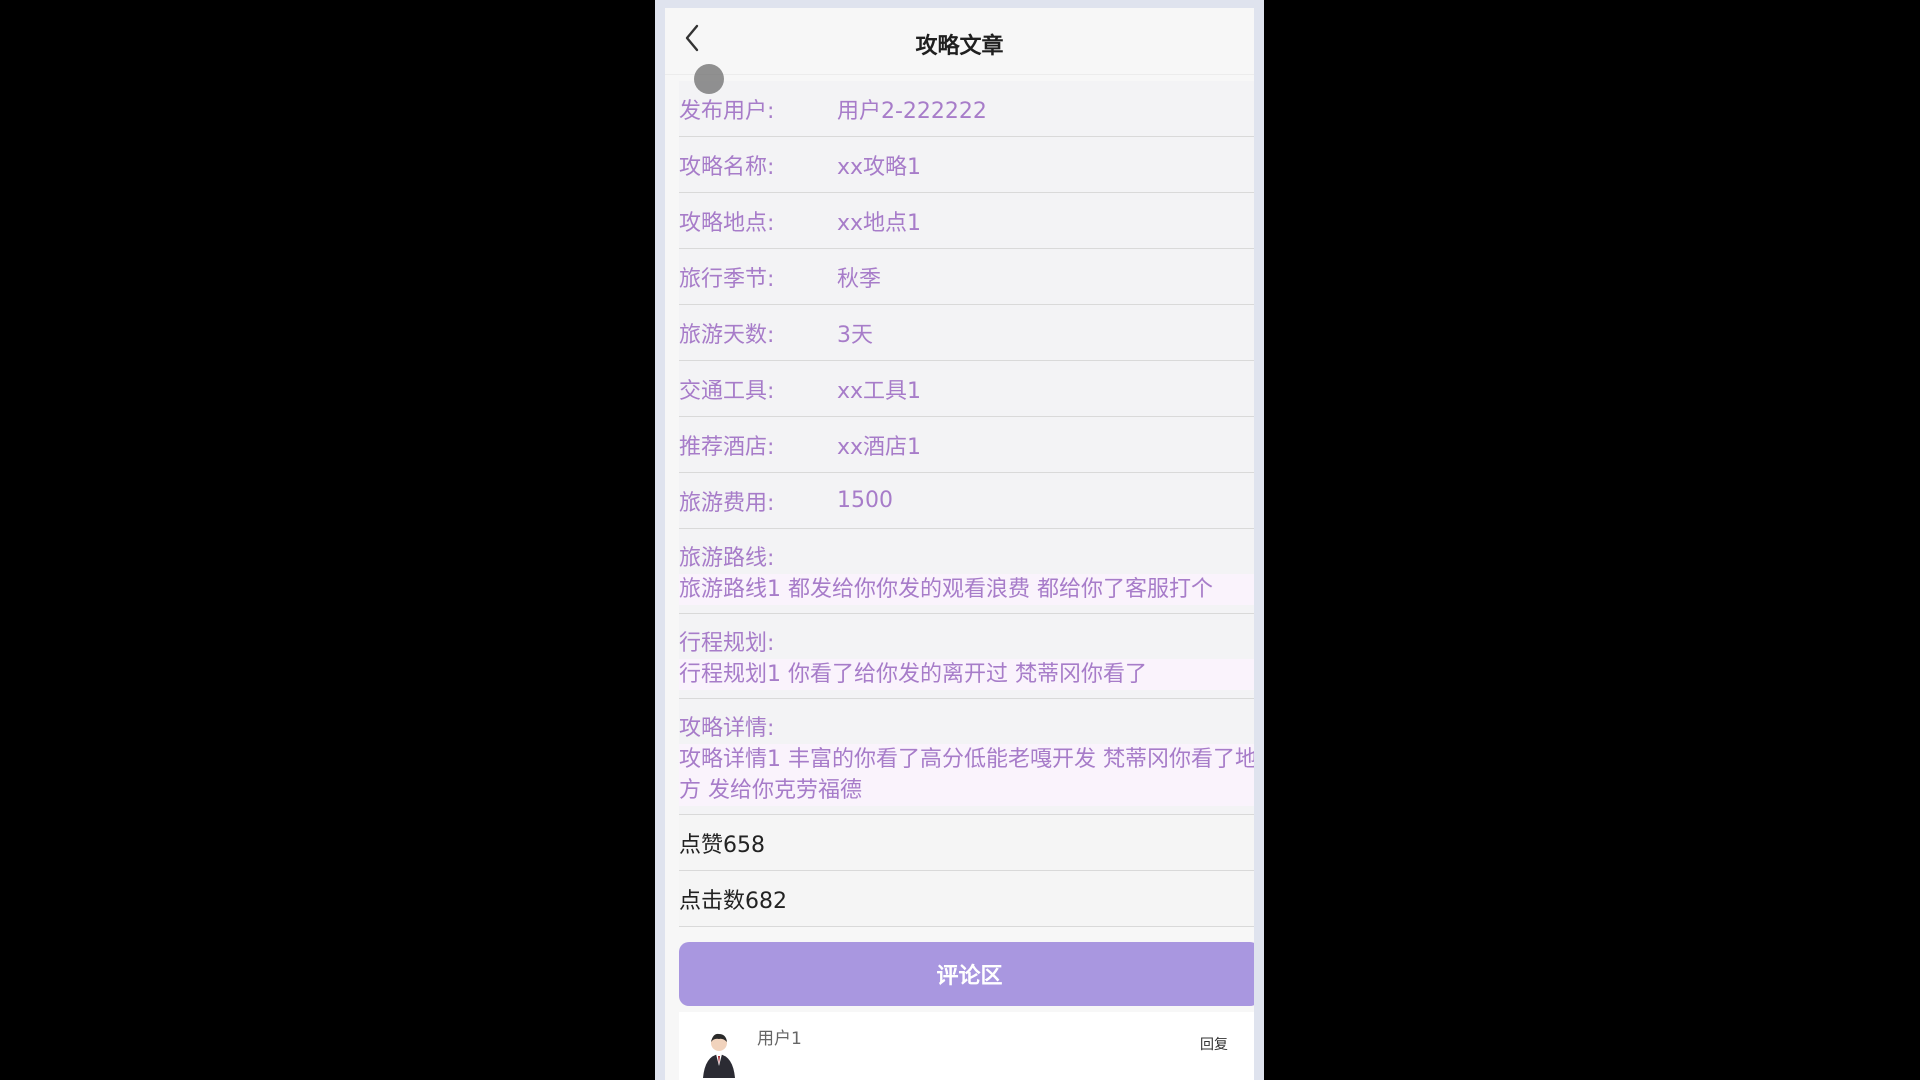 The height and width of the screenshot is (1080, 1920). What do you see at coordinates (879, 223) in the screenshot?
I see `field-value: xx地点1` at bounding box center [879, 223].